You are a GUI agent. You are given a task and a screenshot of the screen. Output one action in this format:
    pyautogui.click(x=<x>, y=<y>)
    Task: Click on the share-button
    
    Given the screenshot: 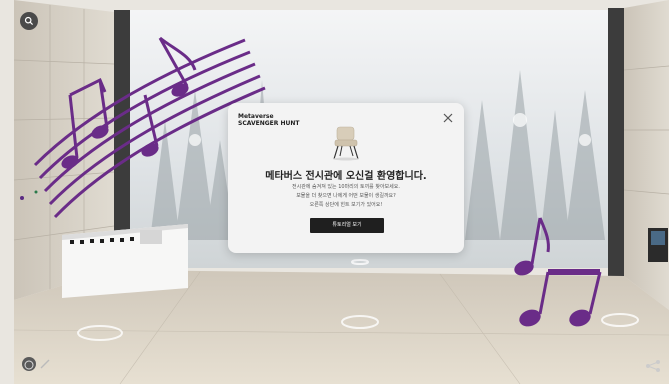 What is the action you would take?
    pyautogui.click(x=654, y=366)
    